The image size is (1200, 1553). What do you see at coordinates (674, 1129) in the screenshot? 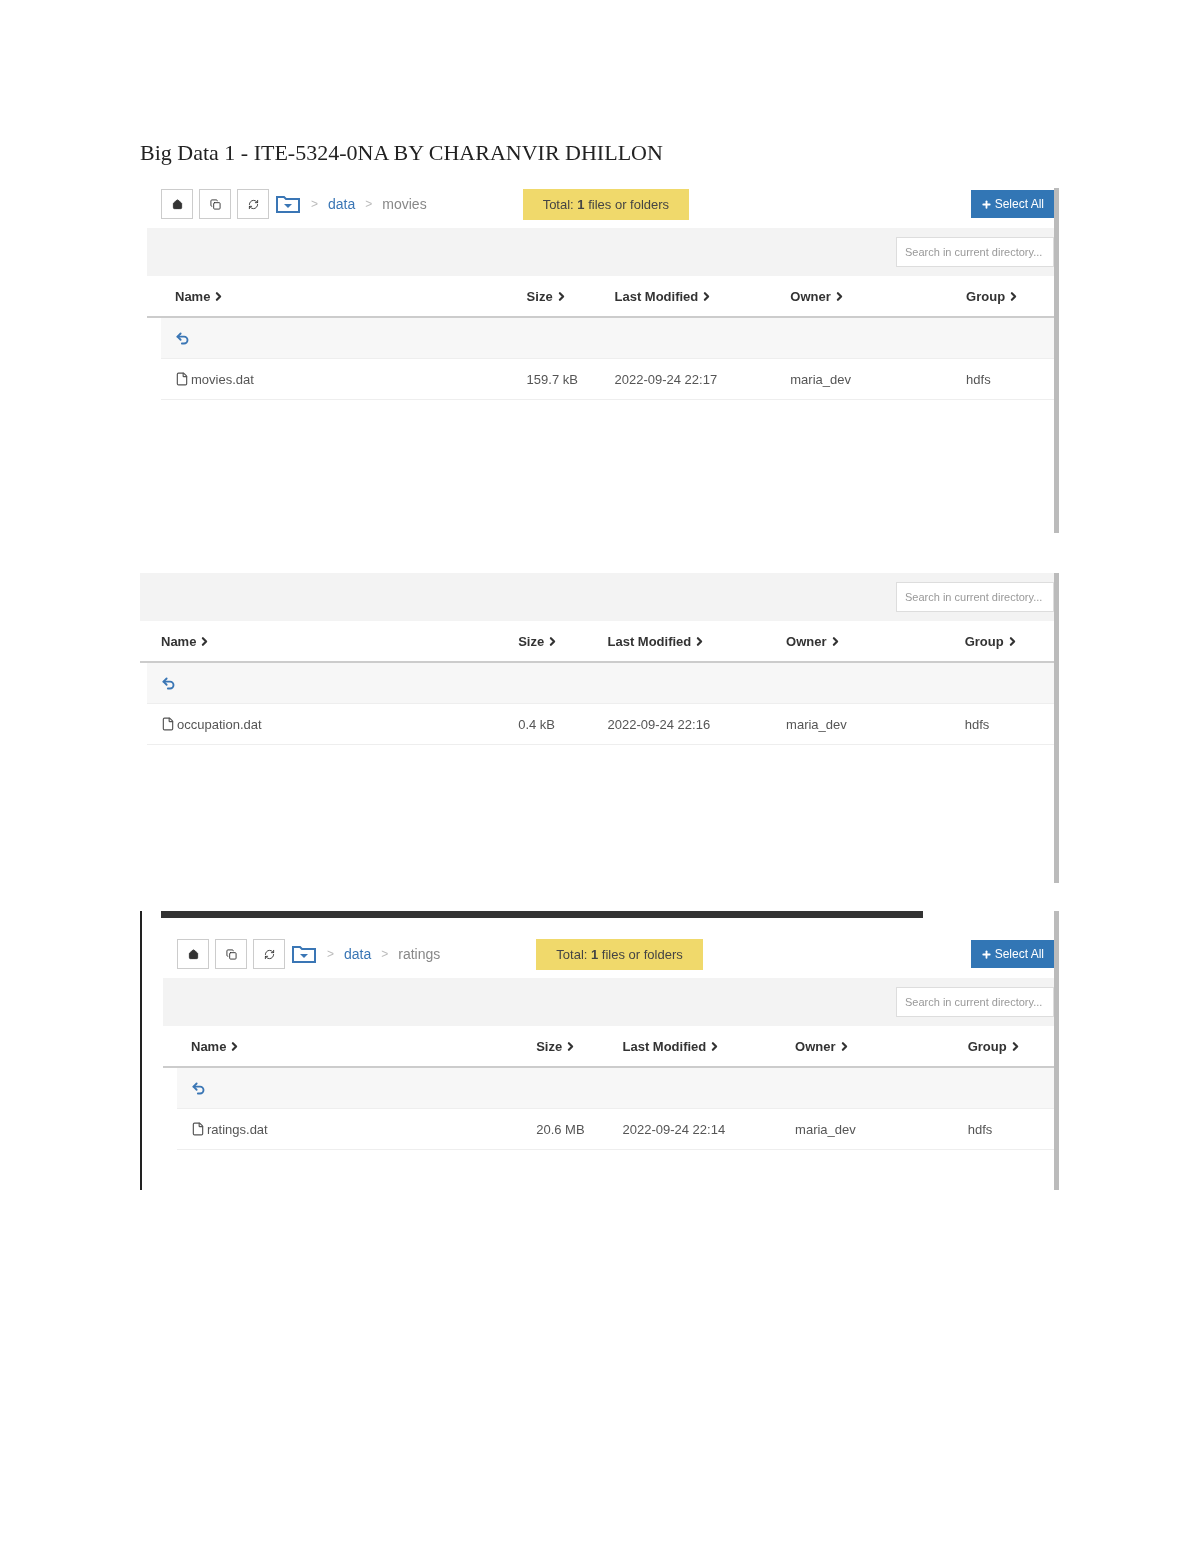
I see `table-cell: 2022-09-24 22:14` at bounding box center [674, 1129].